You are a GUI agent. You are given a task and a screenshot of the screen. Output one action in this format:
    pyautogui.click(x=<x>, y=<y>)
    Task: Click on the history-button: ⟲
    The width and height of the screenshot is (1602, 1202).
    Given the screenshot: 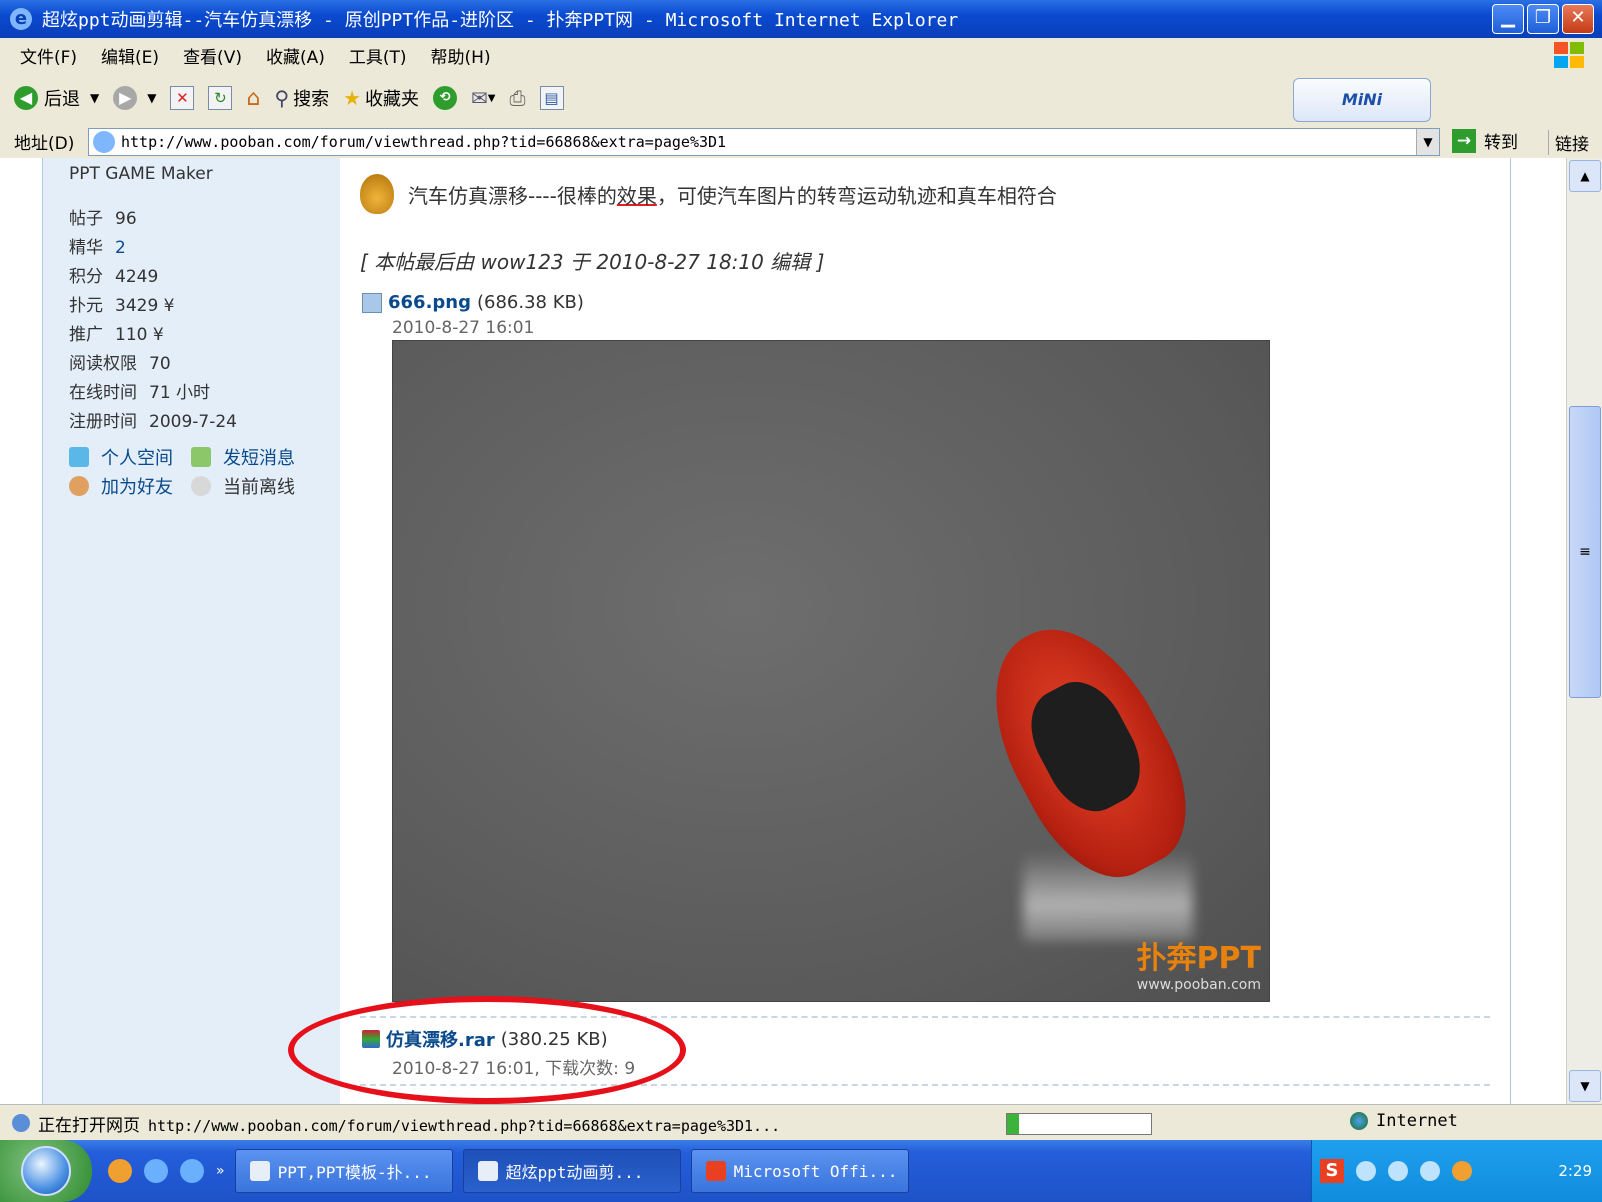 What is the action you would take?
    pyautogui.click(x=445, y=98)
    